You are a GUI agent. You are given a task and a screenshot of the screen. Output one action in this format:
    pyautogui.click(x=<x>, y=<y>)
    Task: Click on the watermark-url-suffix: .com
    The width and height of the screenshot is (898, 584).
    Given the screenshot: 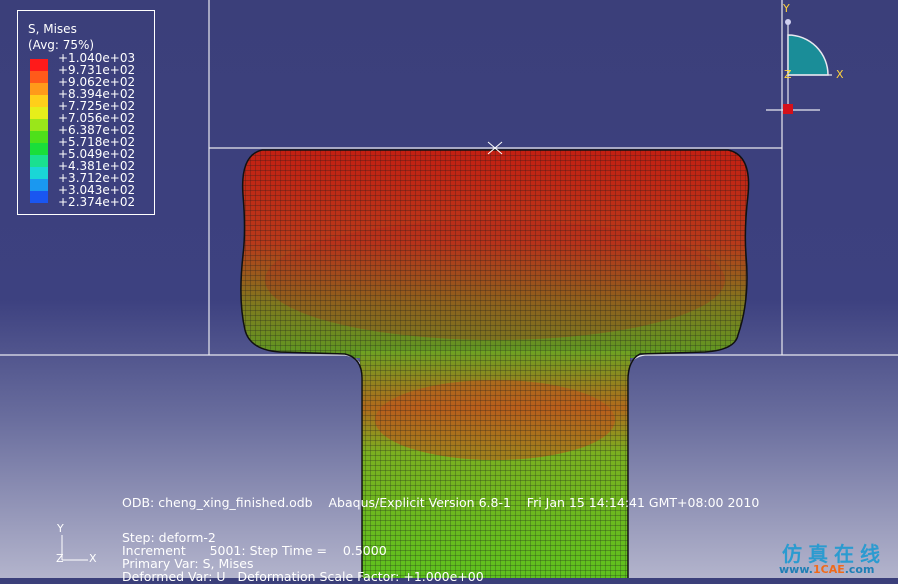 What is the action you would take?
    pyautogui.click(x=859, y=569)
    